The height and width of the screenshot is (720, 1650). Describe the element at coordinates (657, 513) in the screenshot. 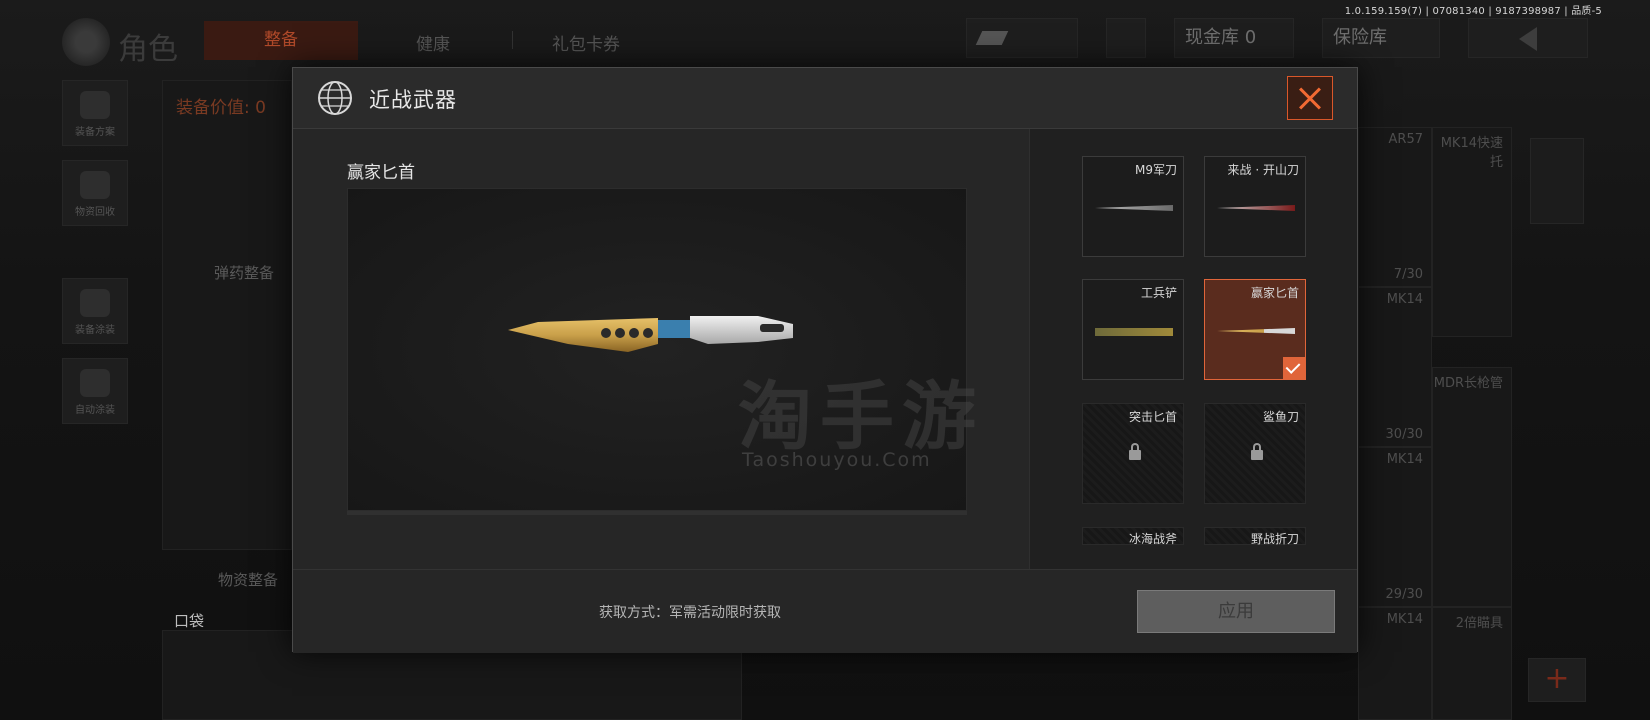

I see `preview-divider` at that location.